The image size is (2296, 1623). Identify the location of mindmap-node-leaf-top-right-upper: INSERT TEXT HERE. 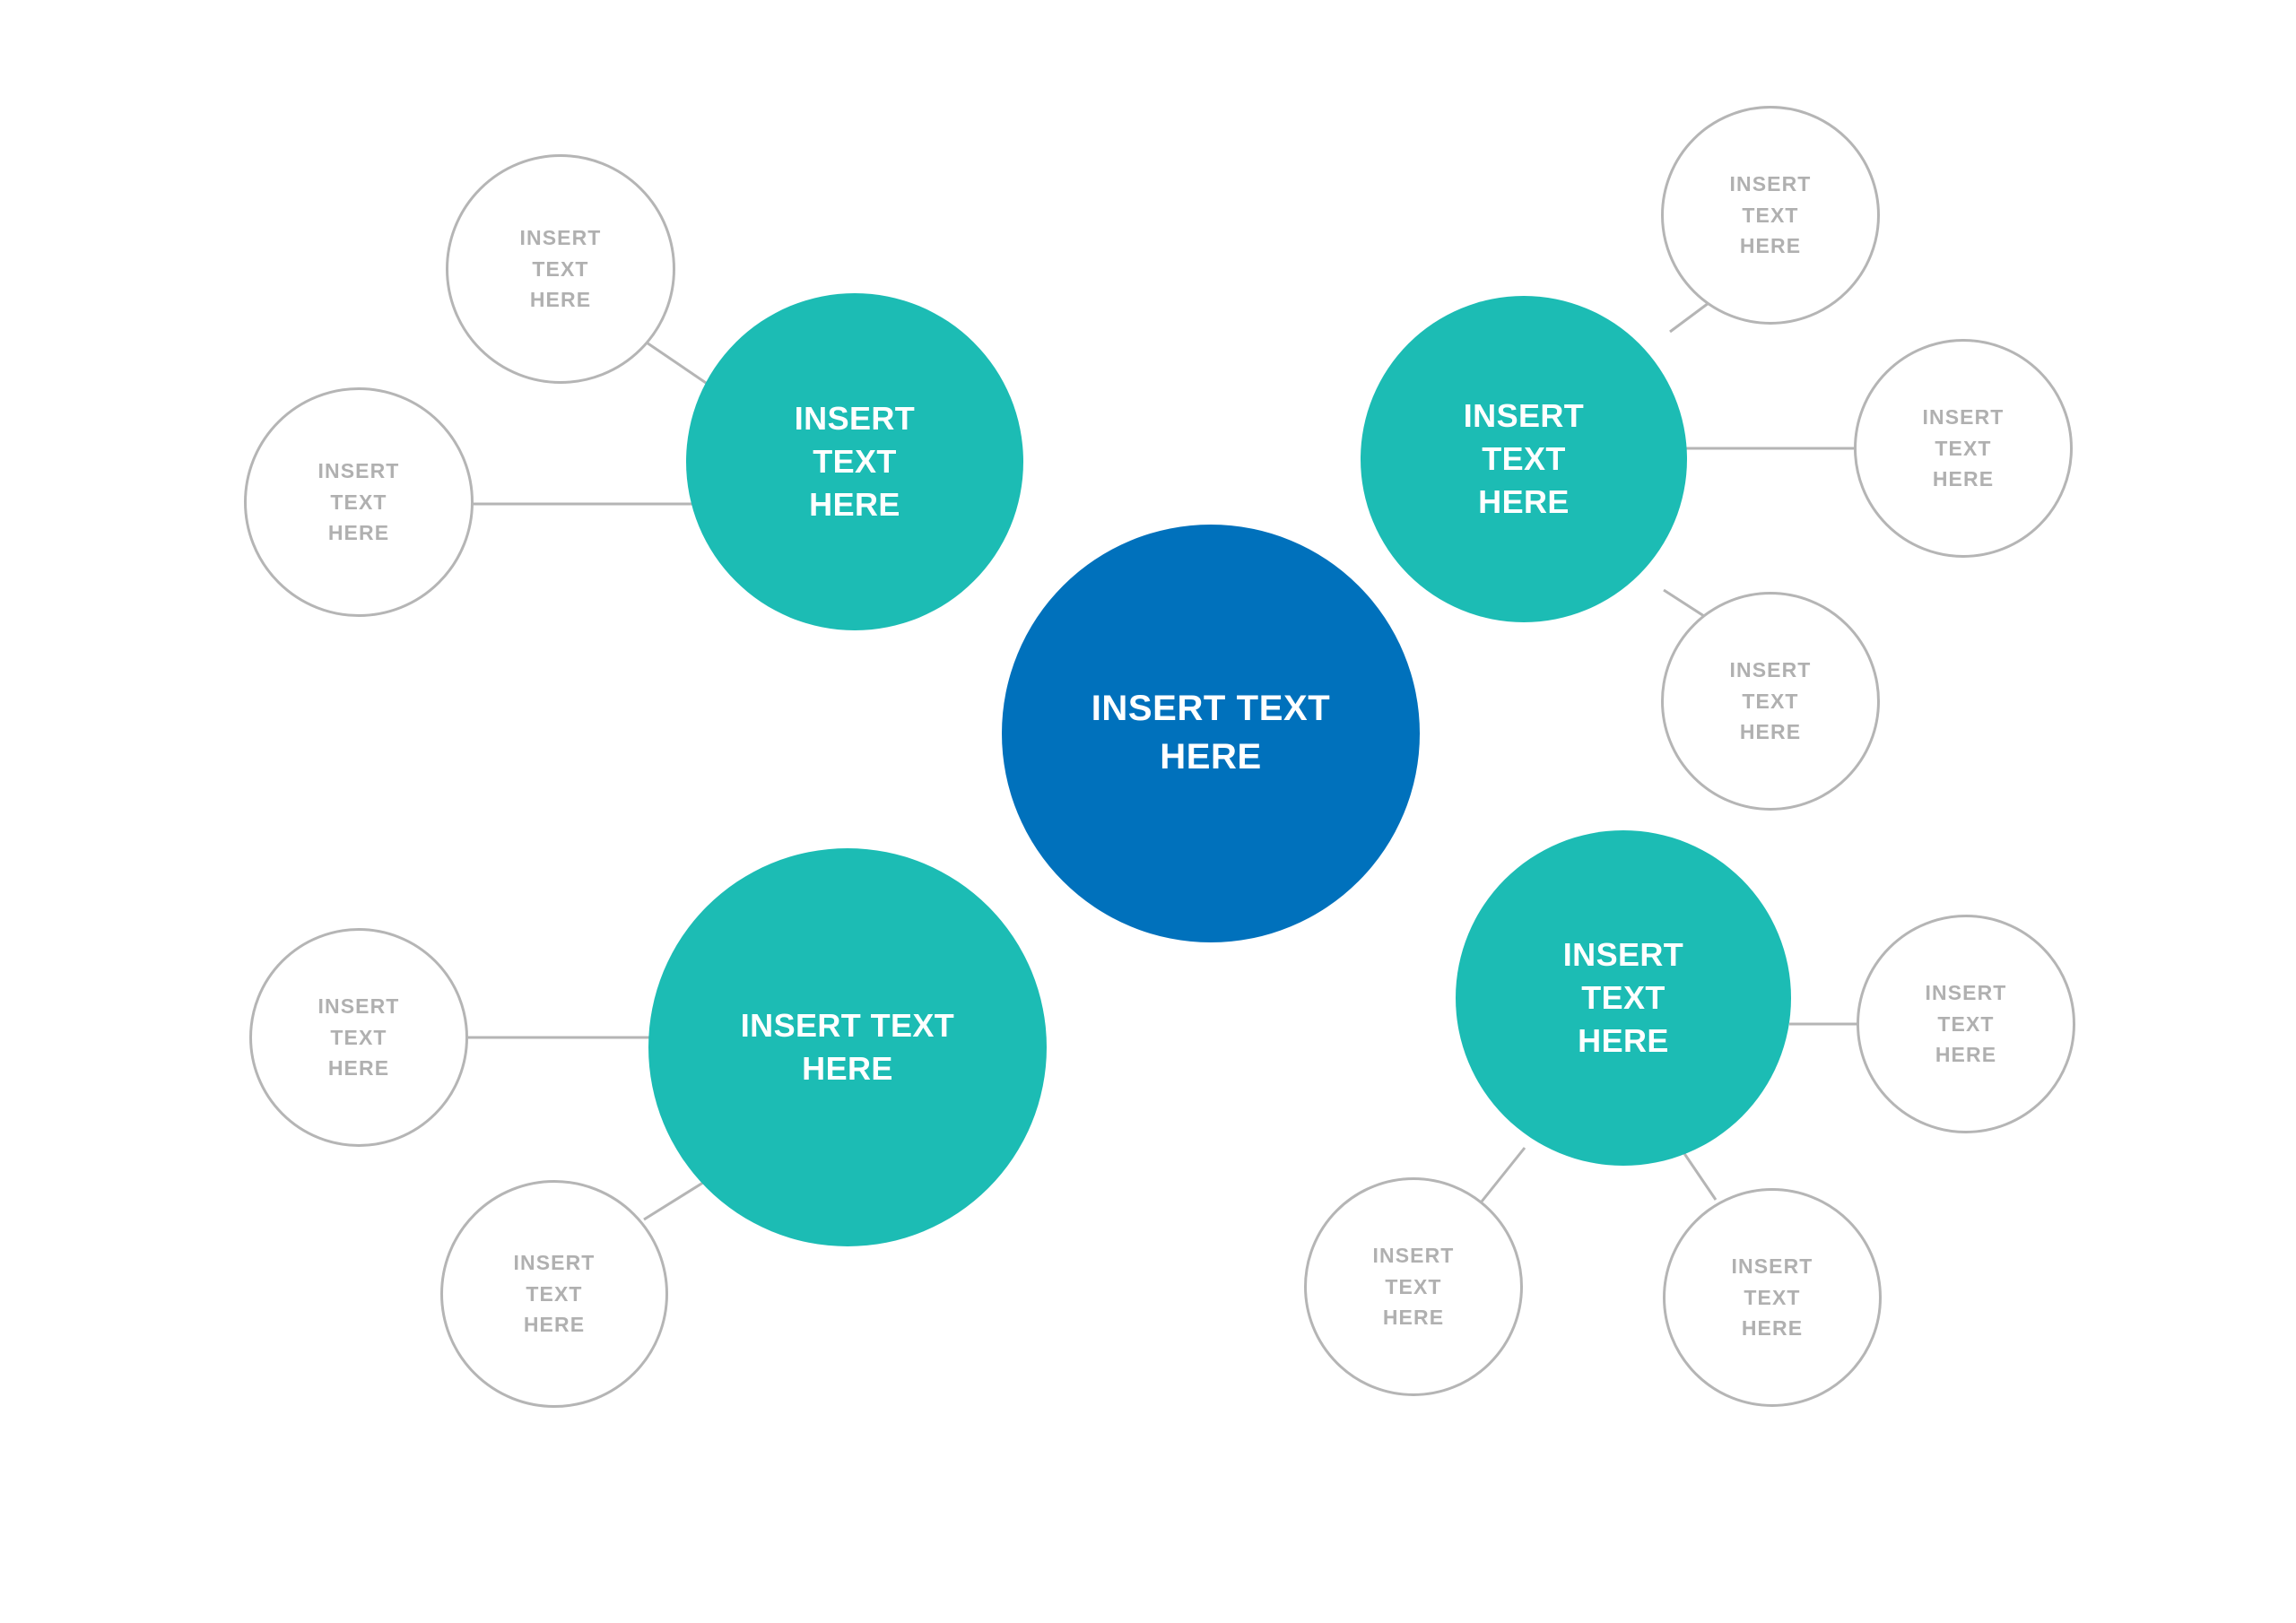
(1770, 215).